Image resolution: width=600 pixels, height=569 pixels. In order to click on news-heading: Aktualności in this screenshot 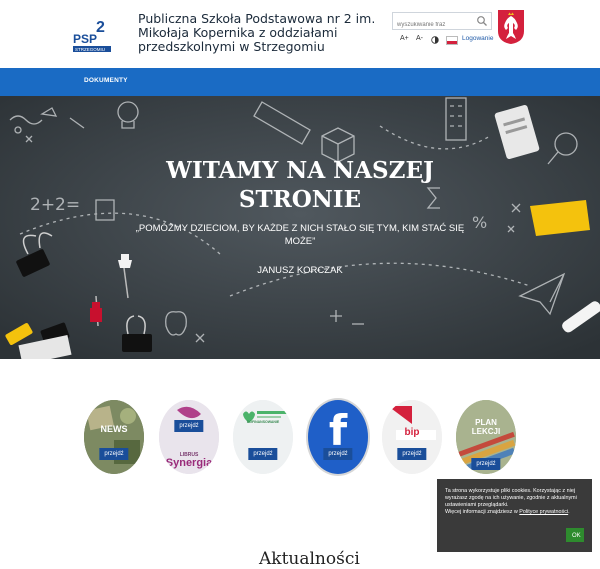, I will do `click(309, 559)`.